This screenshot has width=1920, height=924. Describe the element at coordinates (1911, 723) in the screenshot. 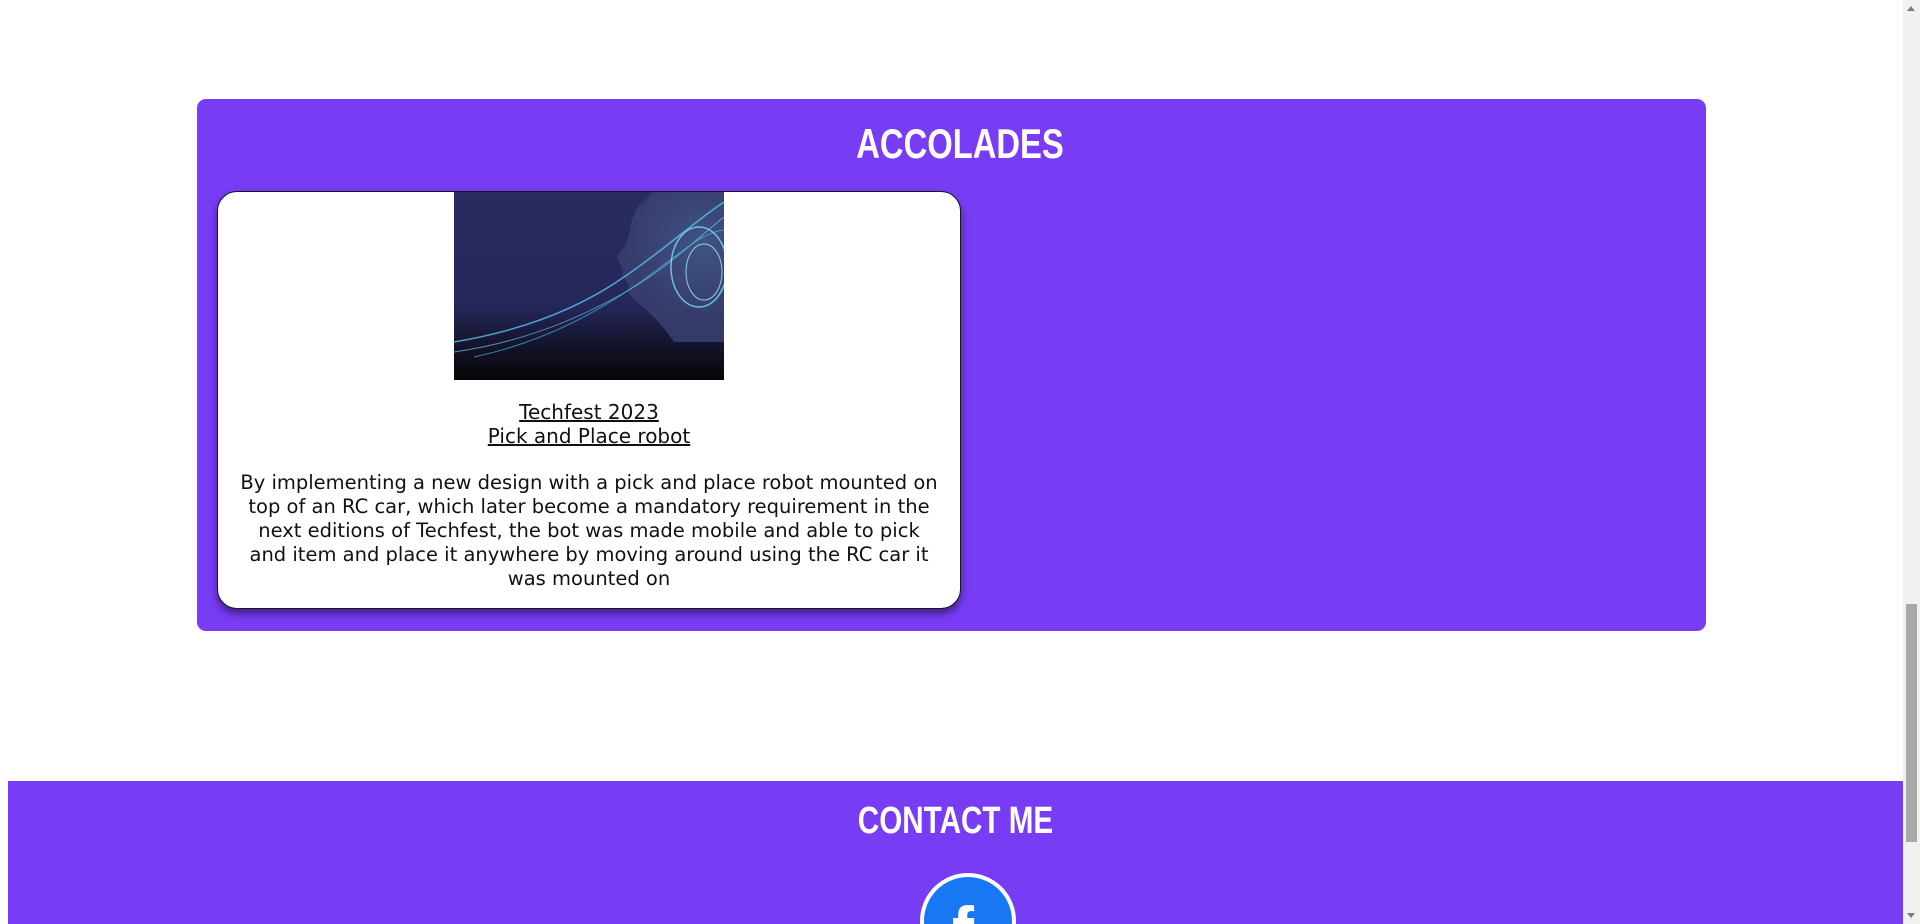

I see `scrollbar-thumb` at that location.